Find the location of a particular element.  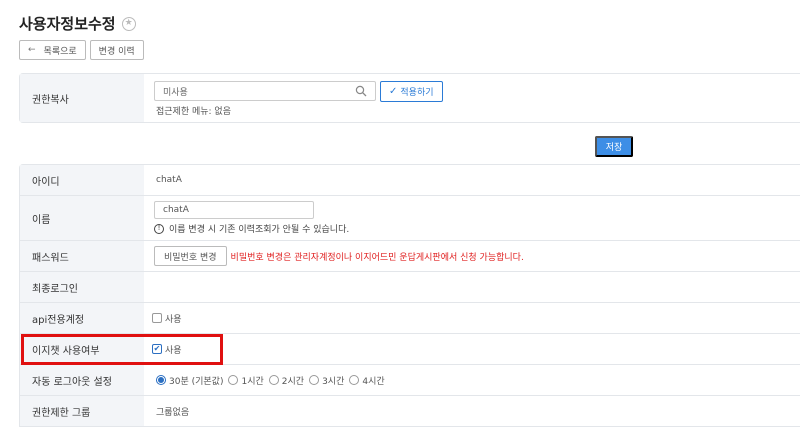

row-easychat: 이지챗 사용여부 ✔ 사용 is located at coordinates (410, 349).